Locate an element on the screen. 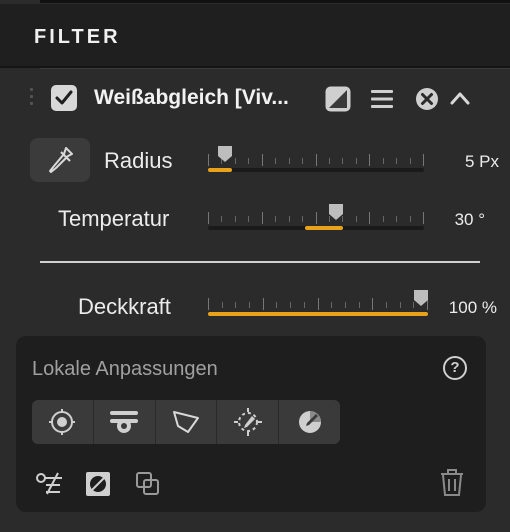 This screenshot has width=510, height=532. temperatur-value: 30 ° is located at coordinates (469, 219).